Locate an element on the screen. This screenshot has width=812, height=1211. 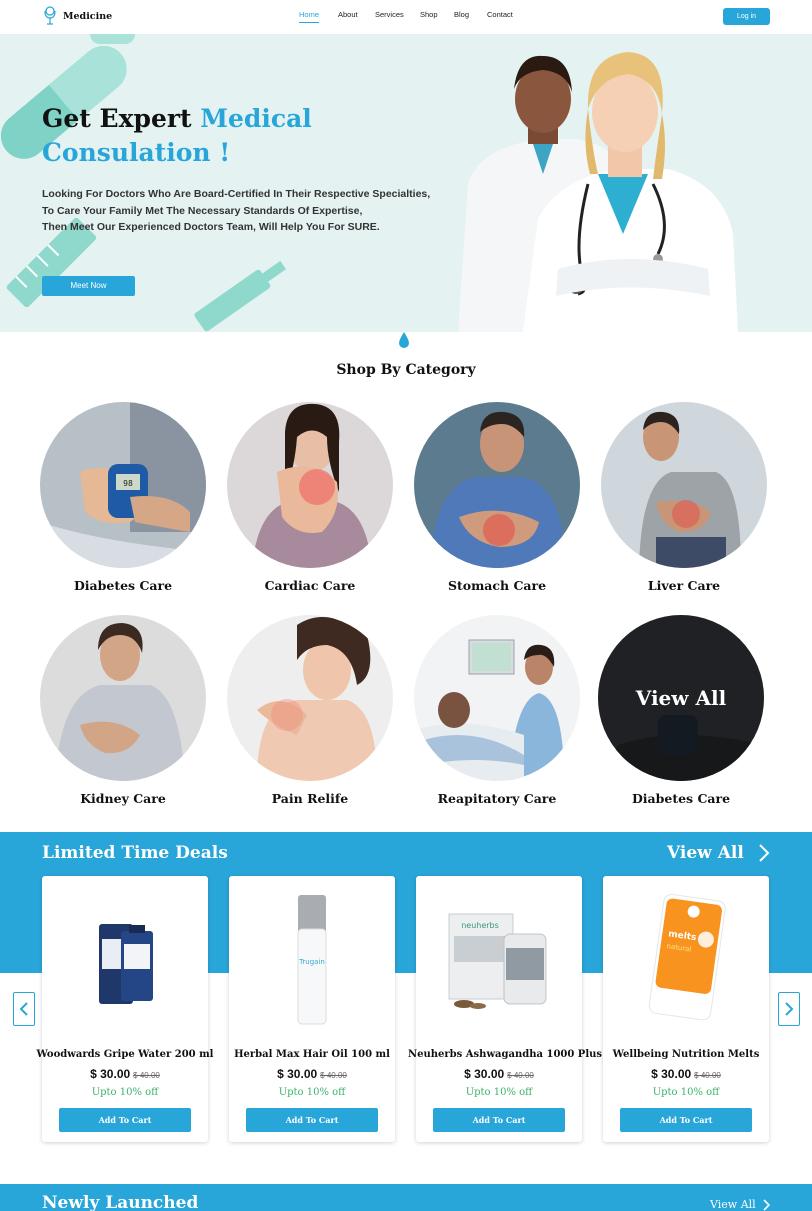
carousel-next-button is located at coordinates (789, 1009).